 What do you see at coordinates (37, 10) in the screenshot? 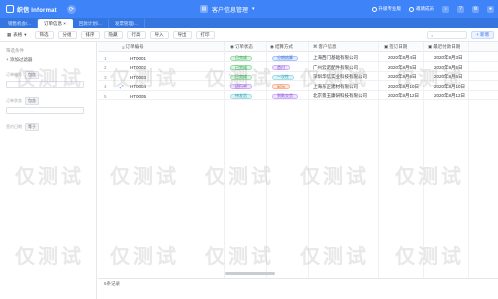
I see `logo-text: 织信 Informat` at bounding box center [37, 10].